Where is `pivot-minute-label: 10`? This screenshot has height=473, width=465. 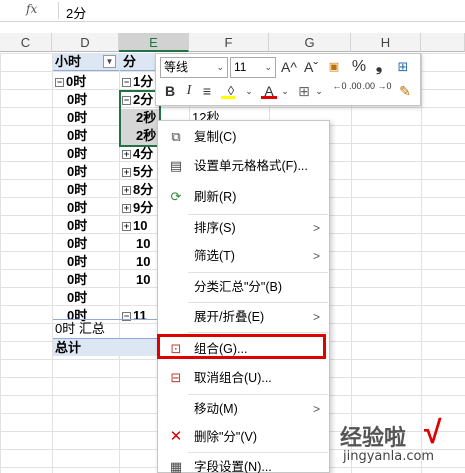
pivot-minute-label: 10 is located at coordinates (140, 225).